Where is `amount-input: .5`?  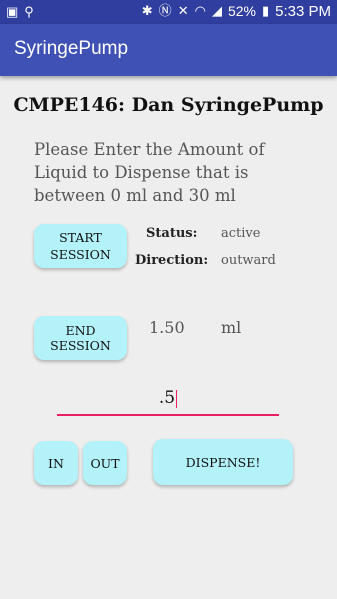 amount-input: .5 is located at coordinates (168, 400).